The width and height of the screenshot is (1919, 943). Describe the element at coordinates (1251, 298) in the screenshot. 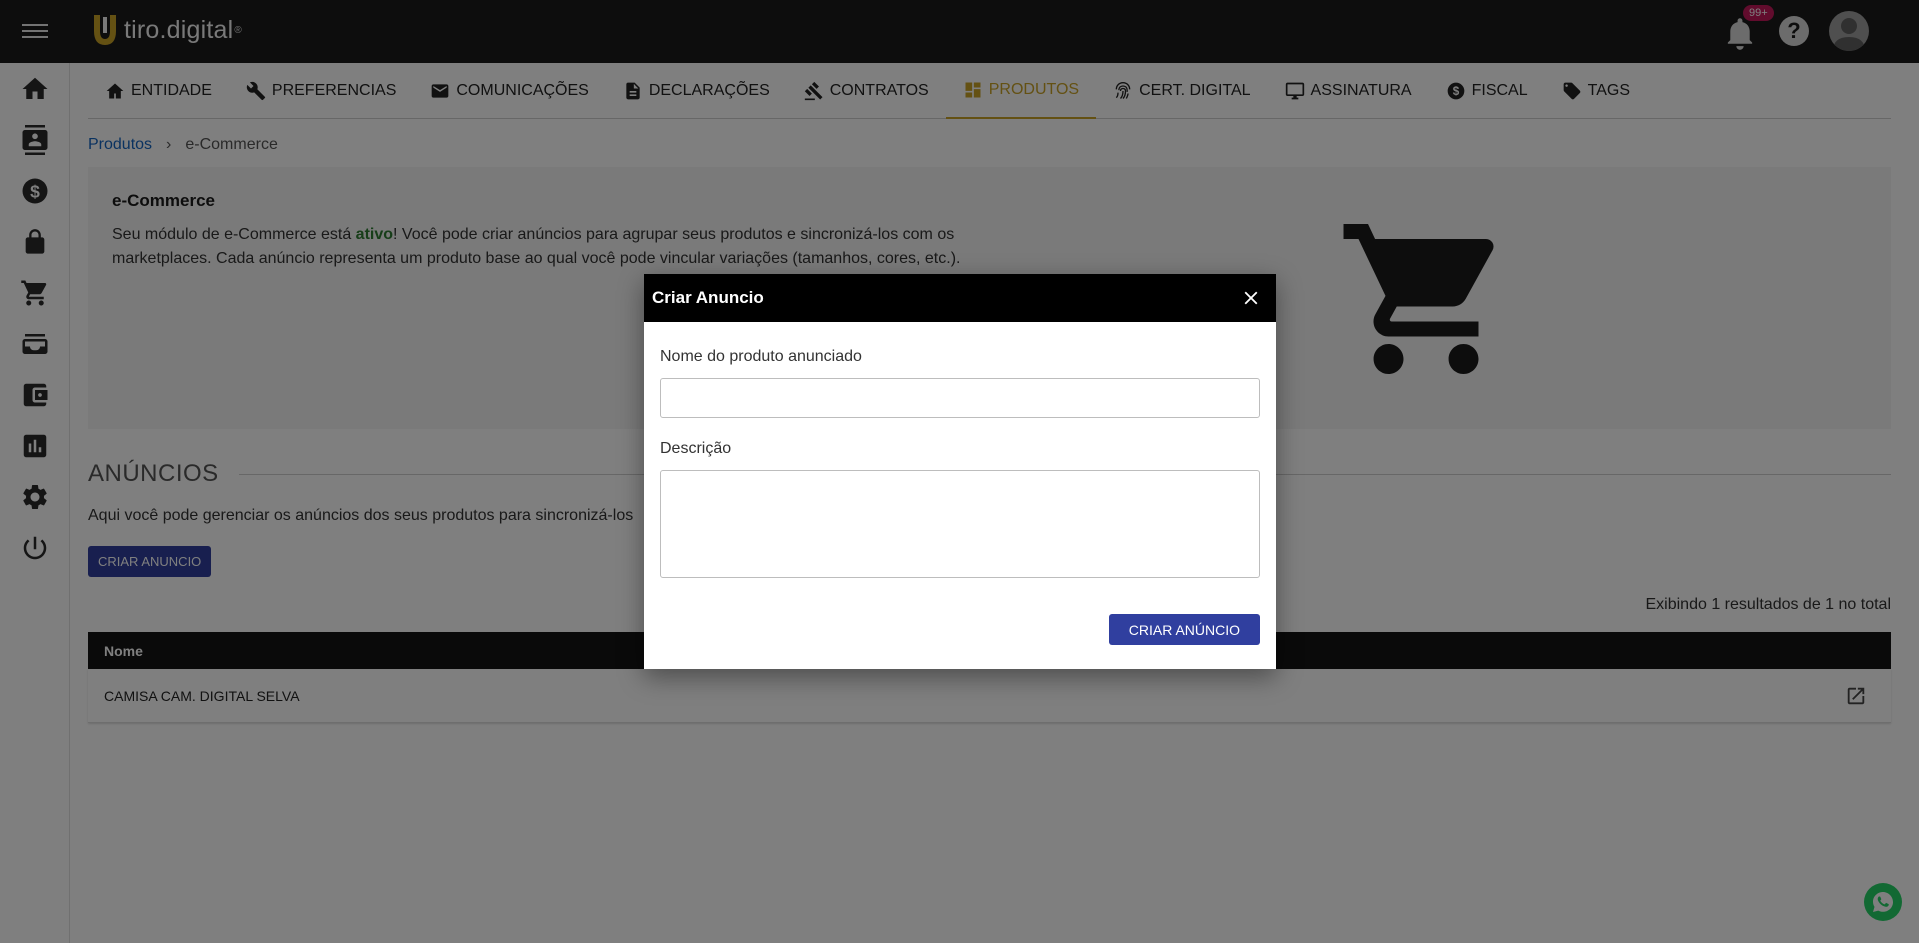

I see `close-icon` at that location.